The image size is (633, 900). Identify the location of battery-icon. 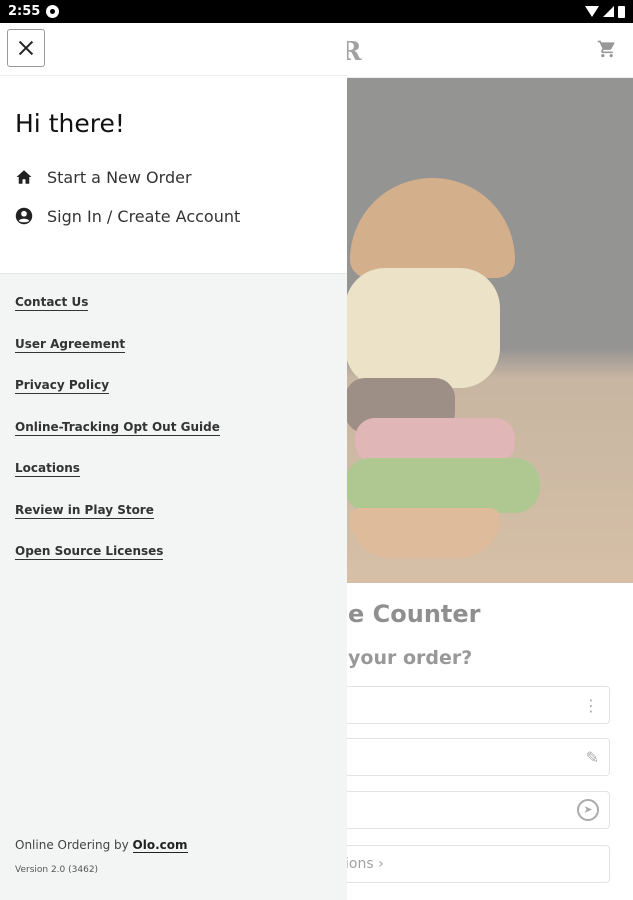
(621, 11).